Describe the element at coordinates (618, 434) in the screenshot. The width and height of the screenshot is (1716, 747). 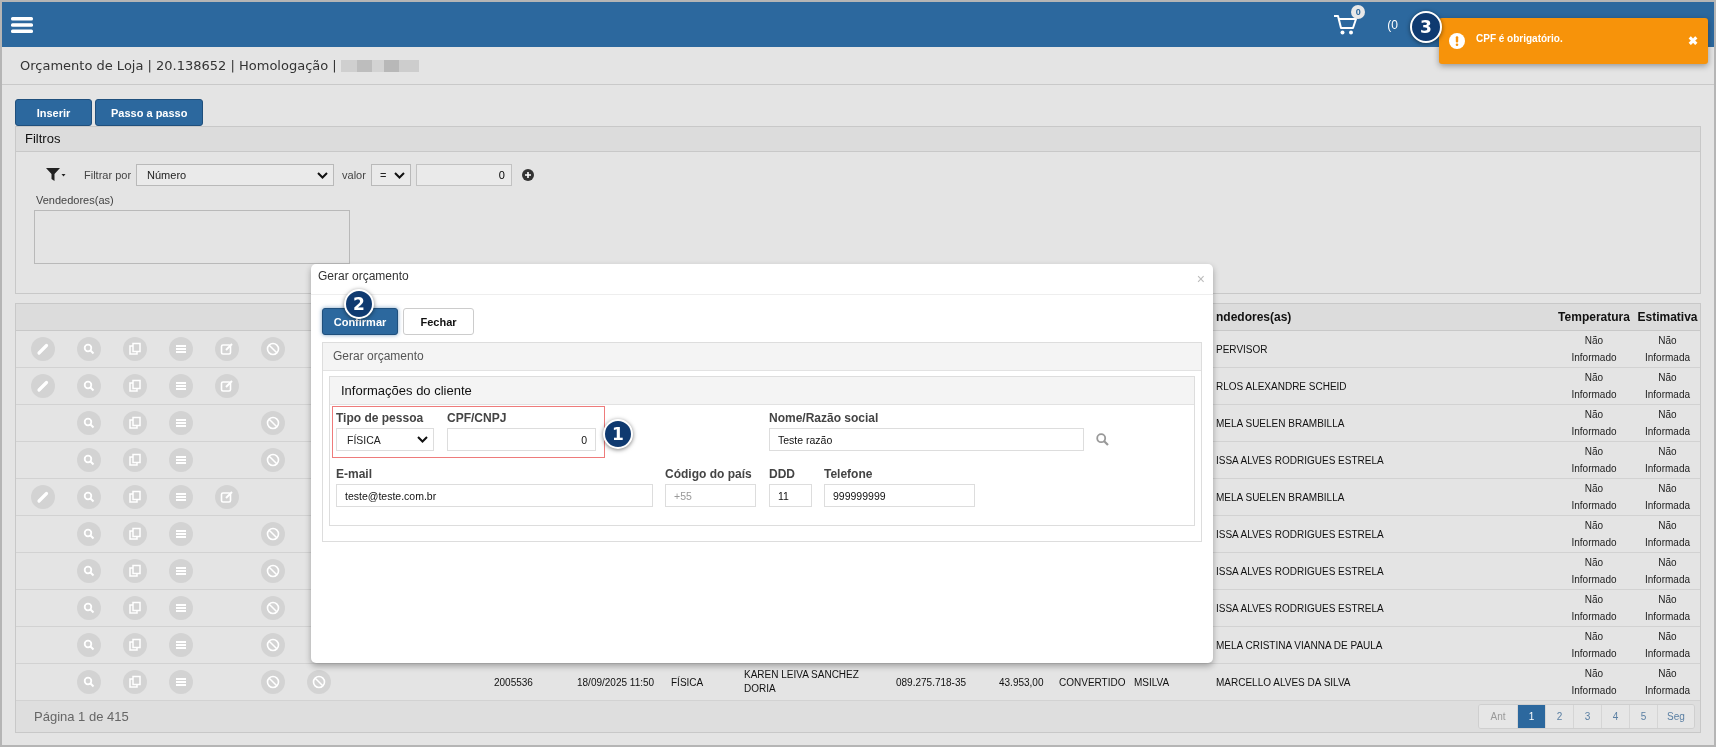
I see `step-number-badge: 1` at that location.